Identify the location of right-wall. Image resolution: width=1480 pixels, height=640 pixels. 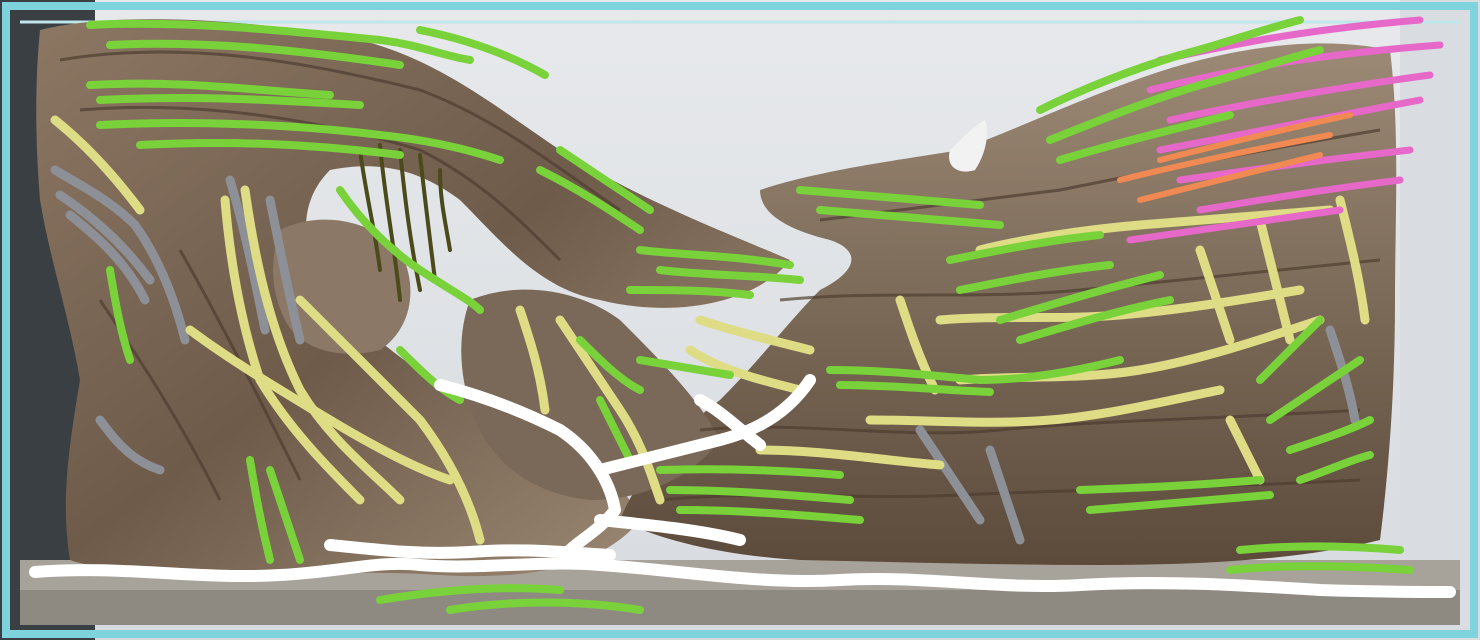
(1440, 320).